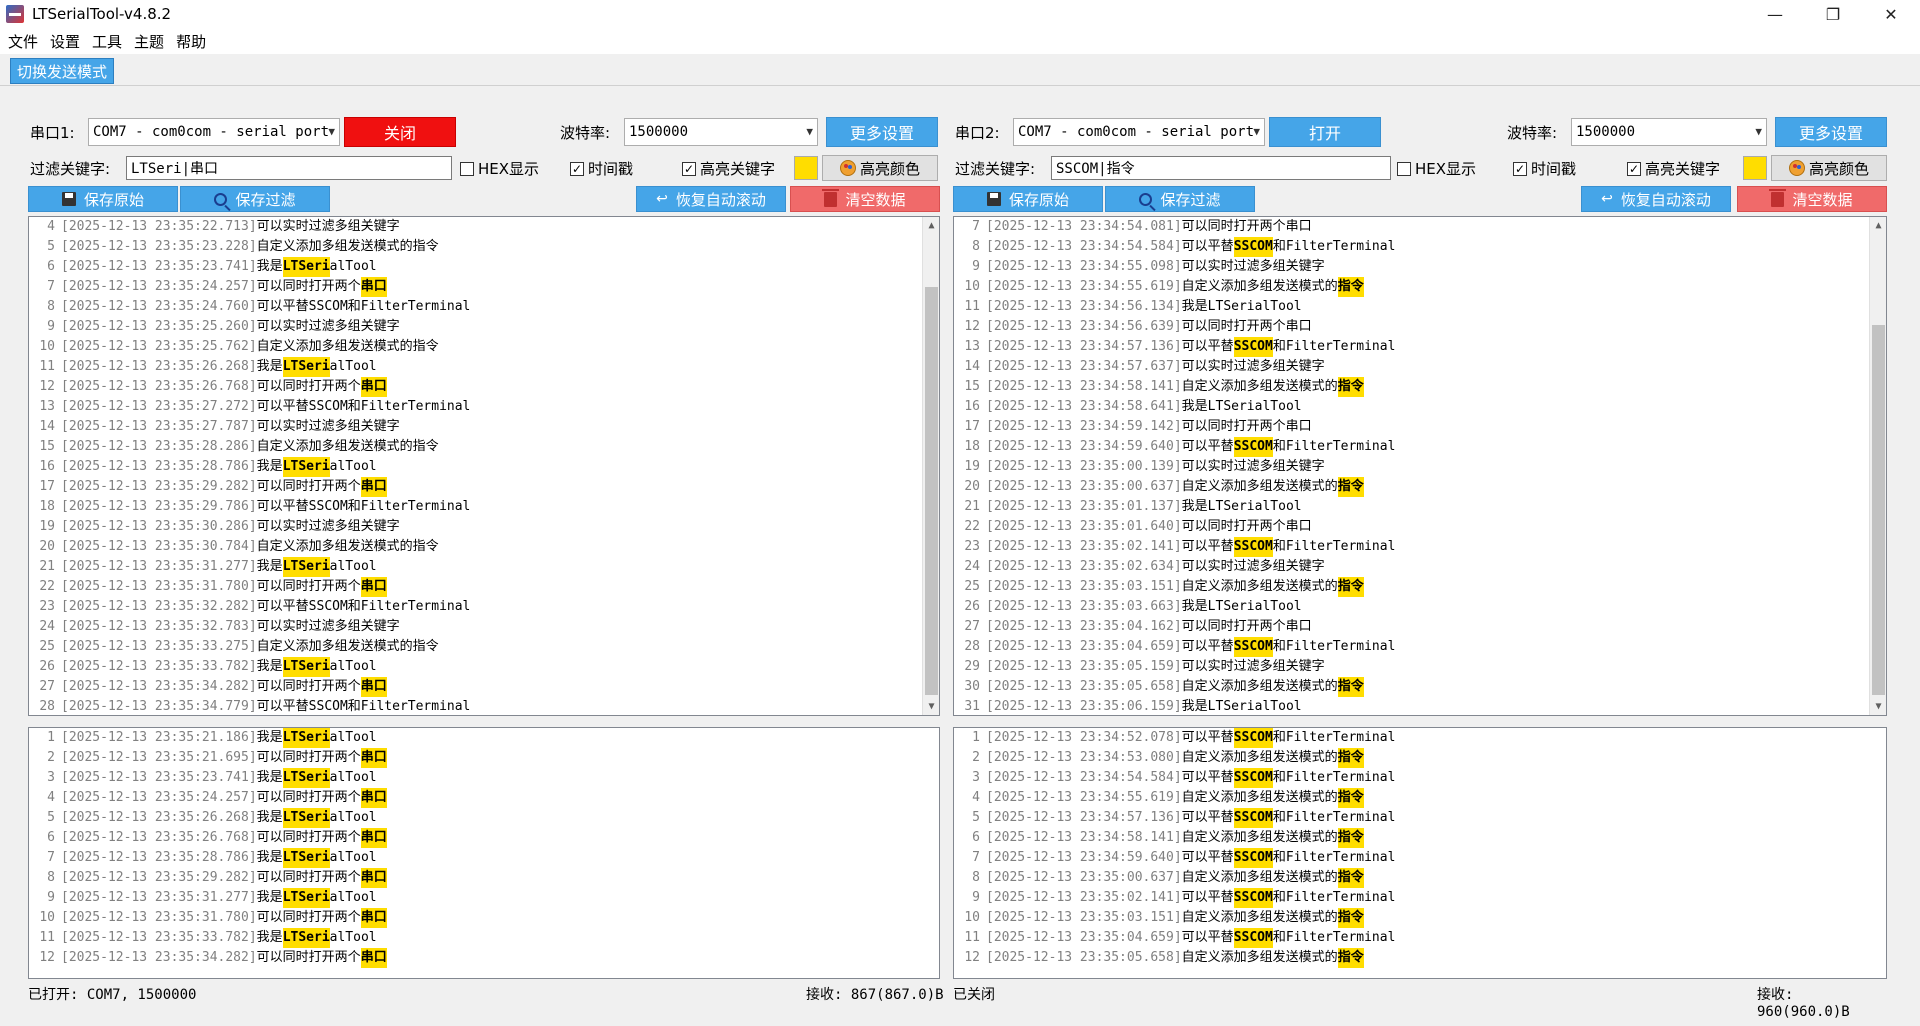  What do you see at coordinates (484, 247) in the screenshot?
I see `log-line: 5 [2025-12-13 23:35:23.228] 自定义添加多组发送模式的指令` at bounding box center [484, 247].